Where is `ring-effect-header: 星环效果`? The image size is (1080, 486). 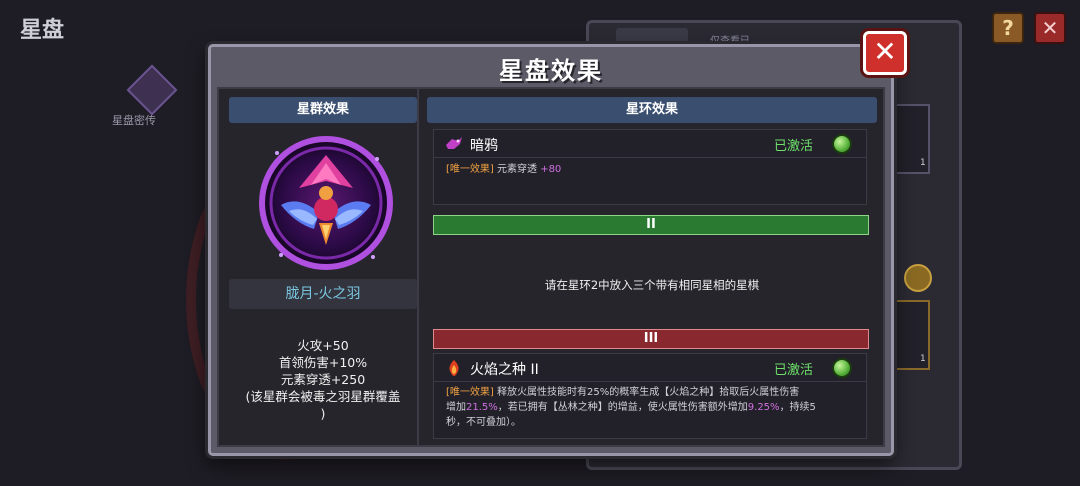
ring-effect-header: 星环效果 is located at coordinates (652, 110).